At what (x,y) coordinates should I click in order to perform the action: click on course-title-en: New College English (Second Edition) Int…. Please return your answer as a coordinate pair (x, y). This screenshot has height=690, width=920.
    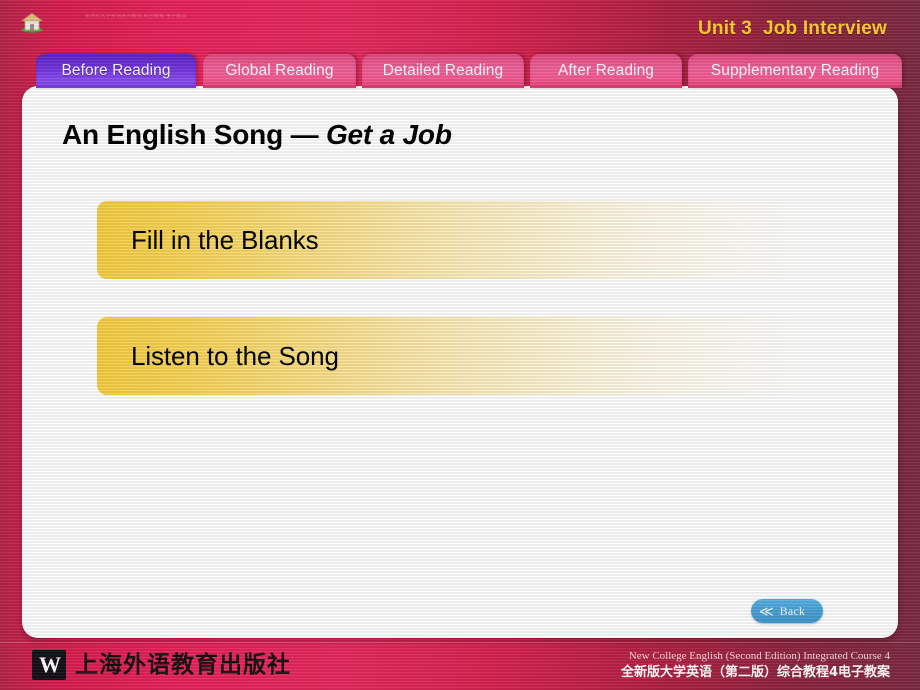
    Looking at the image, I should click on (759, 656).